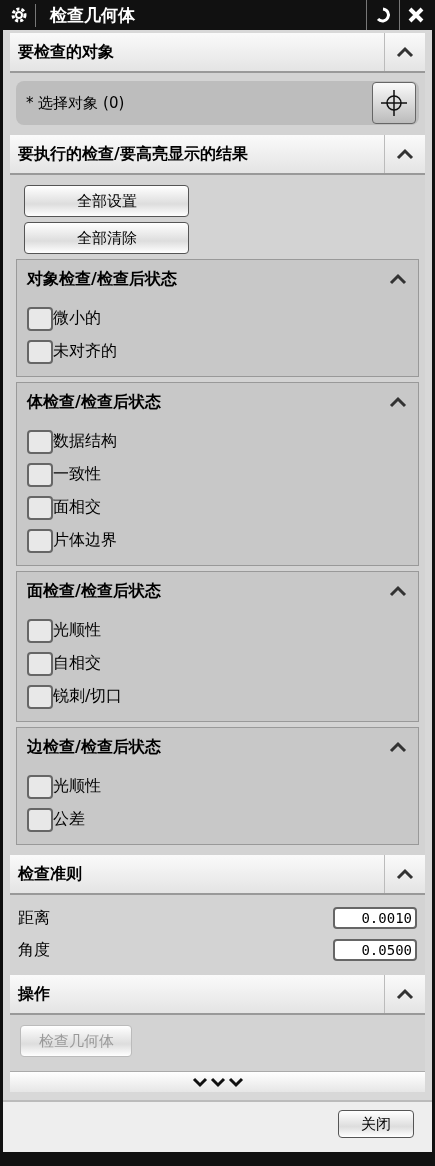  I want to click on action-button: 全部设置, so click(106, 201).